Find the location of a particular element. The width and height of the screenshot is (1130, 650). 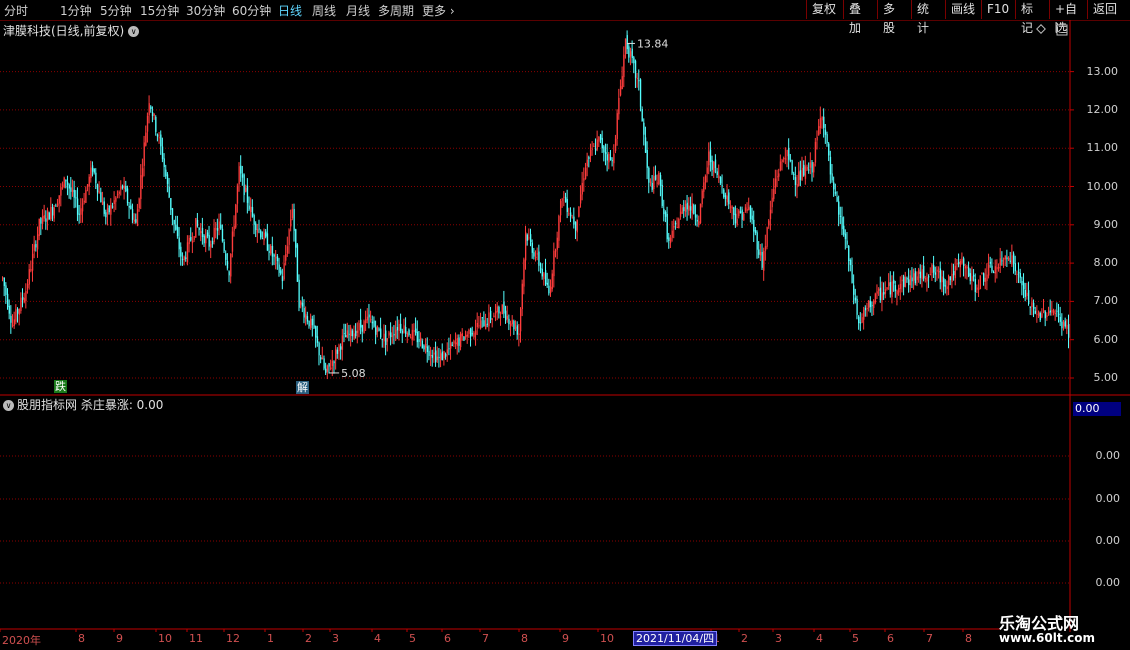

price-axis-label: 10.00 is located at coordinates (1102, 186).